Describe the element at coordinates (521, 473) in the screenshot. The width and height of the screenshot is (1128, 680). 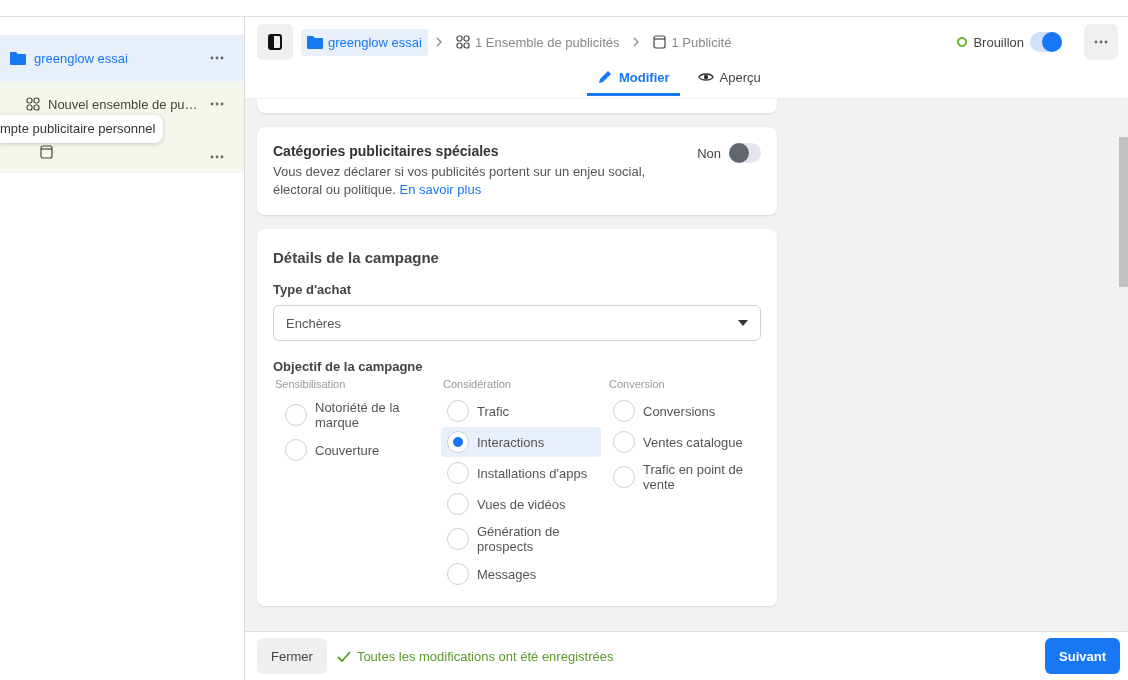
I see `objective-option: Installations d'apps` at that location.